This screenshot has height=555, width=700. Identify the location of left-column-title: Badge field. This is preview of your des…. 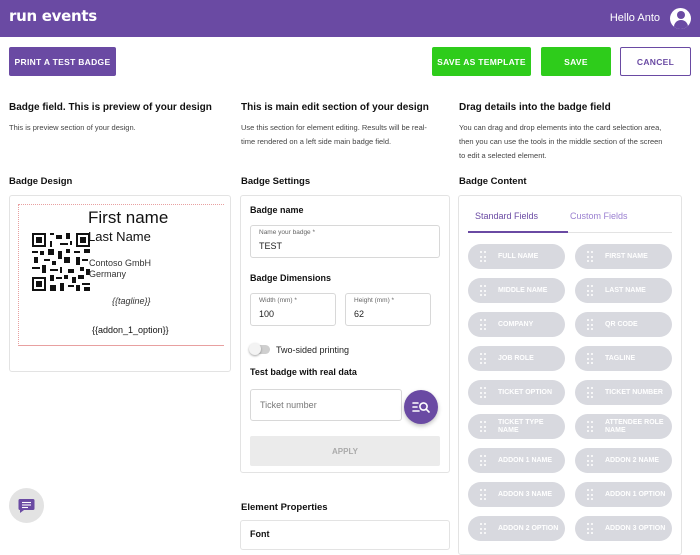
(110, 107).